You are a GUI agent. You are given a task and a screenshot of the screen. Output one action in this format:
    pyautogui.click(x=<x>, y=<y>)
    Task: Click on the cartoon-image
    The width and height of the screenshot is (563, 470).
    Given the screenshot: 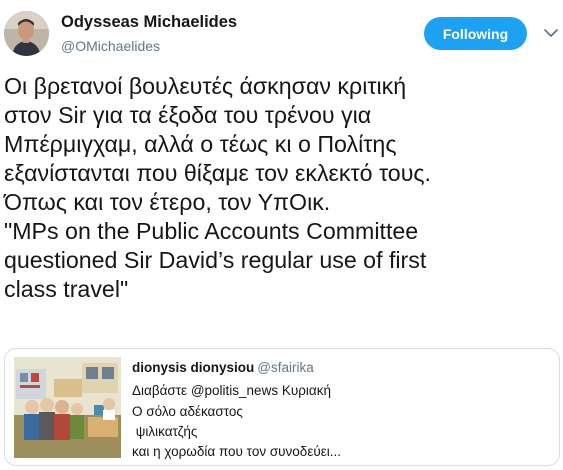 What is the action you would take?
    pyautogui.click(x=67, y=407)
    